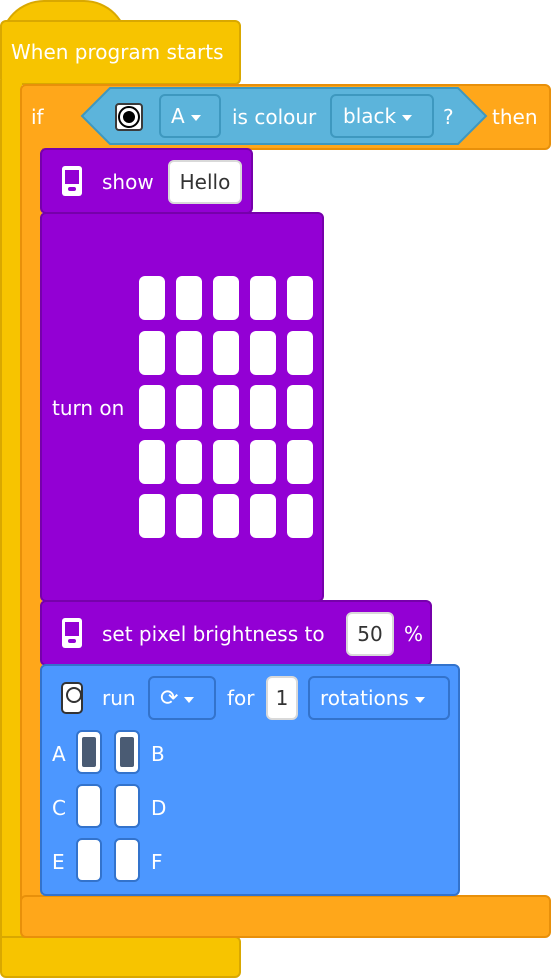 This screenshot has width=551, height=978. What do you see at coordinates (157, 862) in the screenshot?
I see `port-label-f: F` at bounding box center [157, 862].